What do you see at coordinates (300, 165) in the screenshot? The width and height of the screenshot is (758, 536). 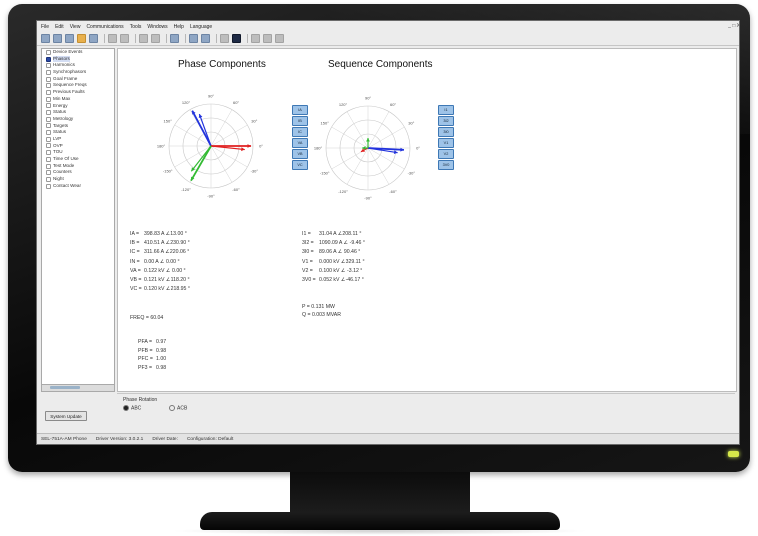 I see `phasor-toggle-button: VC` at bounding box center [300, 165].